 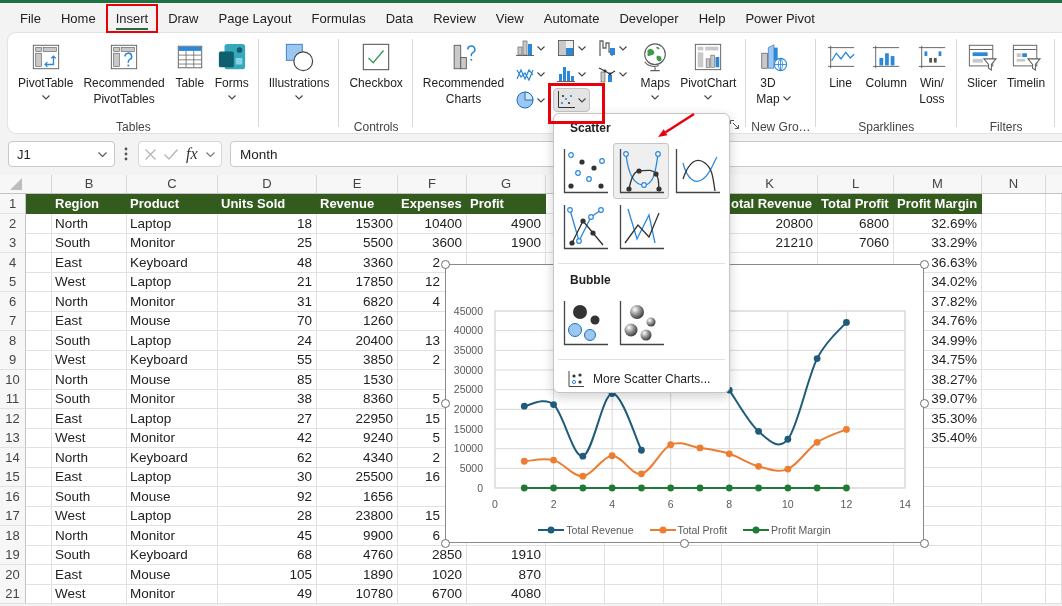 I want to click on table-cell: North, so click(x=89, y=457).